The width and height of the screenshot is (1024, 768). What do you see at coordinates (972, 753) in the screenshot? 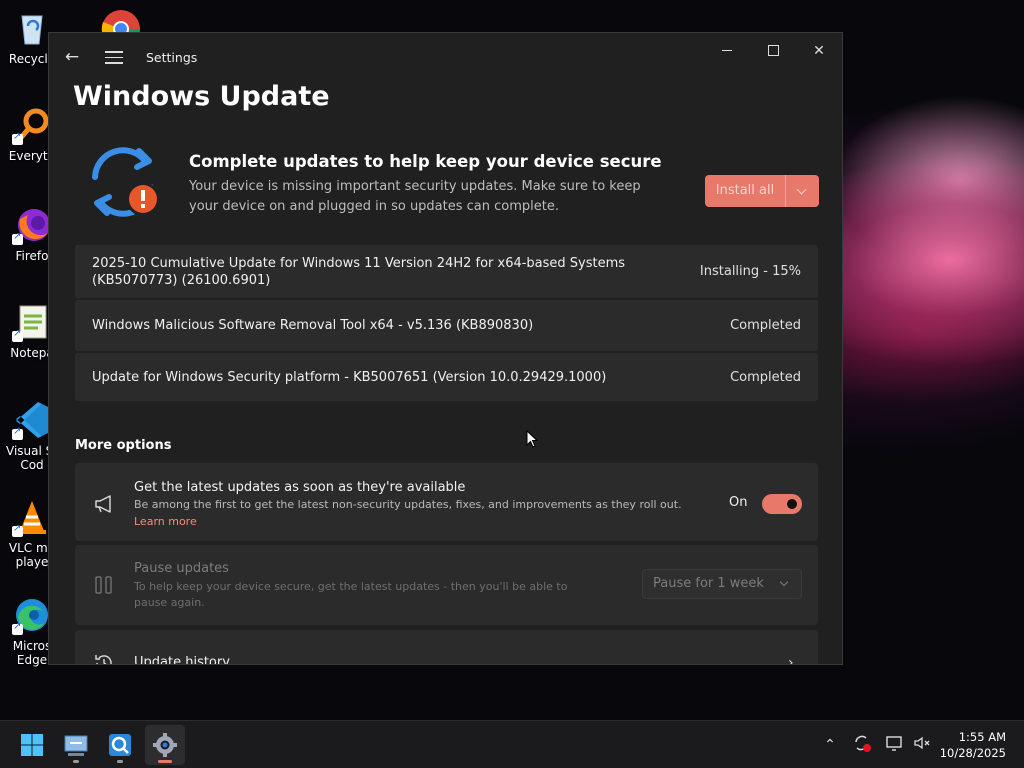
I see `clock-date: 10/28/2025` at bounding box center [972, 753].